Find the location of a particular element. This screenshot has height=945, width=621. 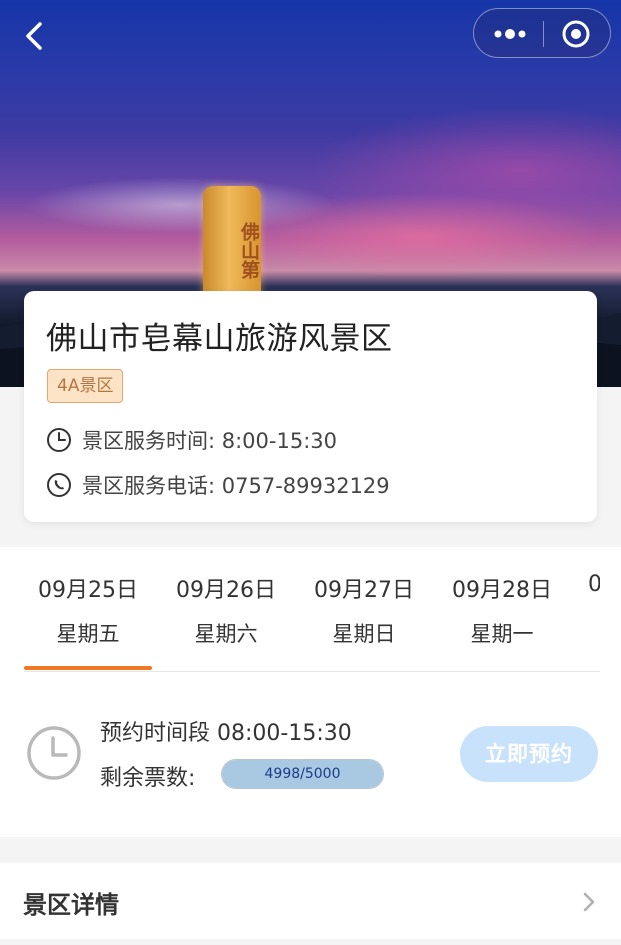

more-dots-icon is located at coordinates (510, 34).